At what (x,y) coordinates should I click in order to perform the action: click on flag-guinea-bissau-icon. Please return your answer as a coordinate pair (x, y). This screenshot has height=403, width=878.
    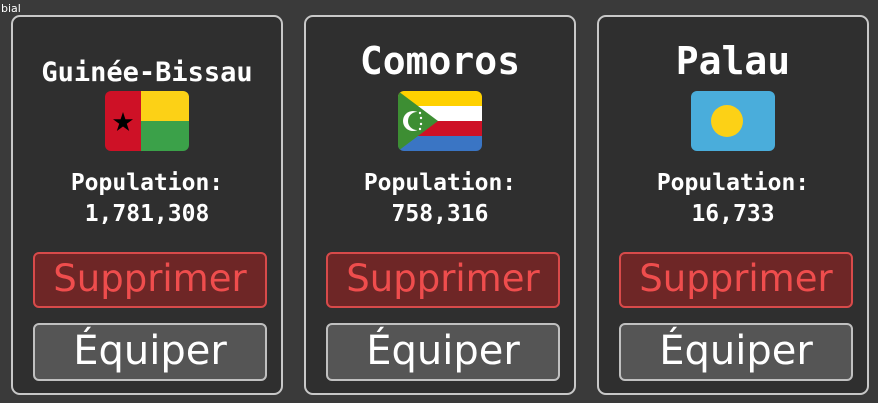
    Looking at the image, I should click on (147, 121).